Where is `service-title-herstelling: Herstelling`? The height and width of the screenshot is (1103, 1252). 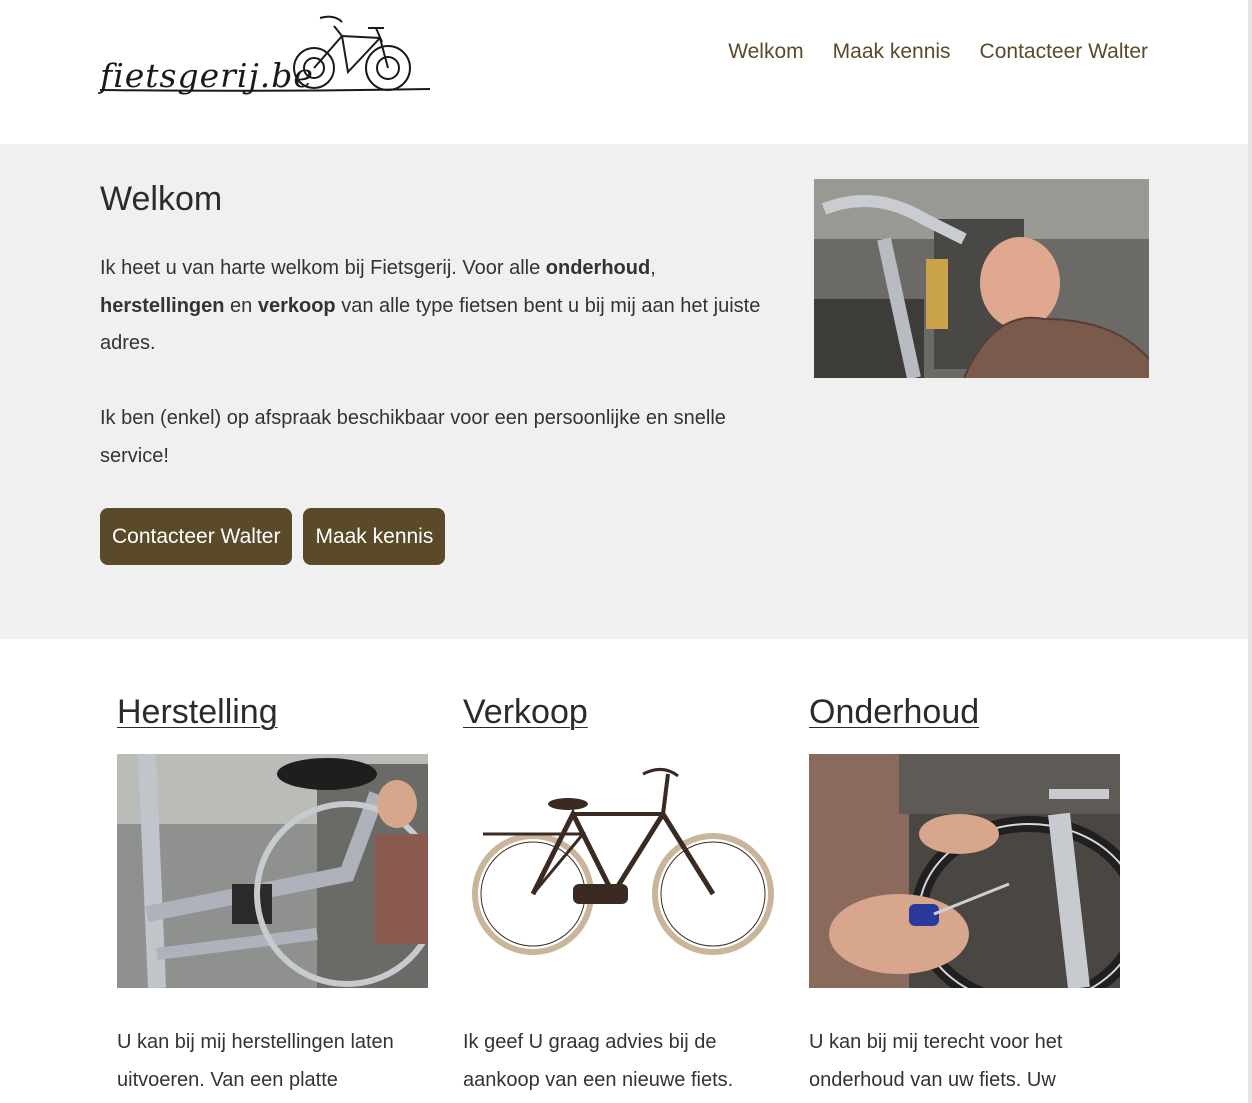 service-title-herstelling: Herstelling is located at coordinates (277, 712).